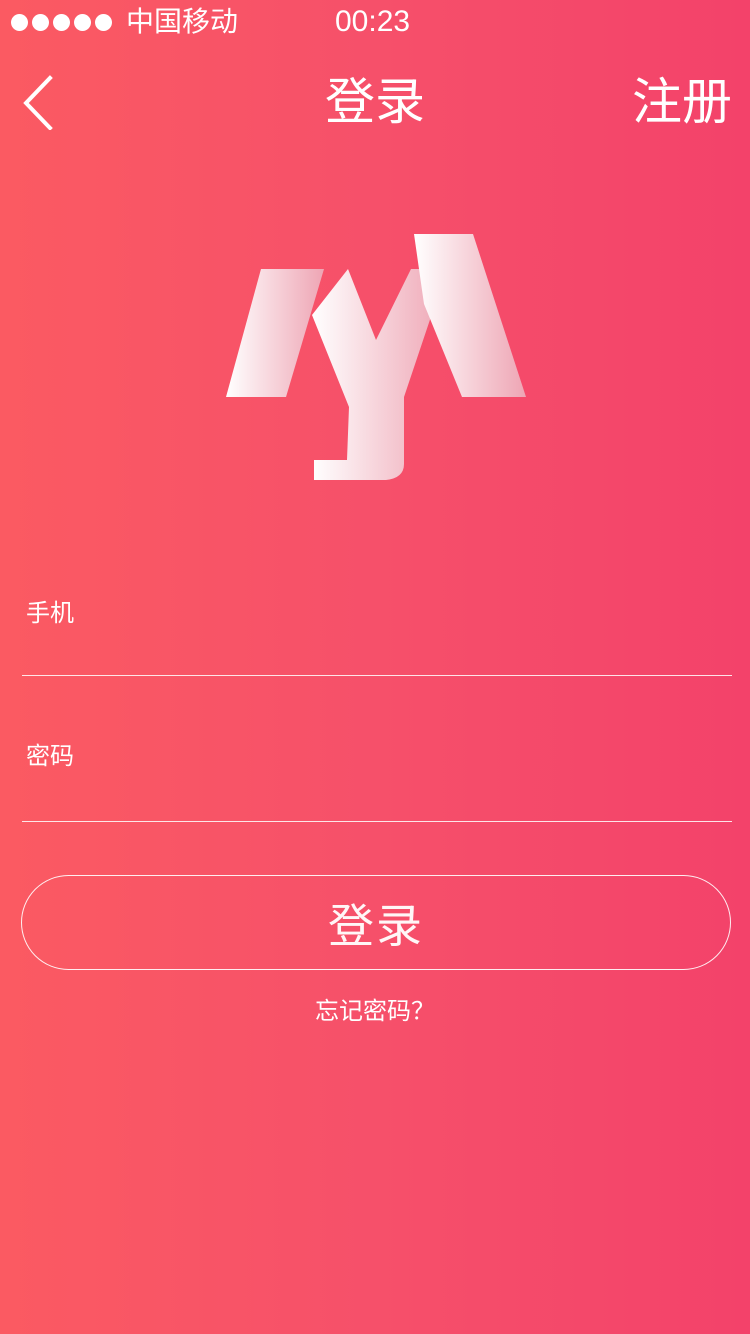 The height and width of the screenshot is (1334, 750). Describe the element at coordinates (418, 757) in the screenshot. I see `password-input` at that location.